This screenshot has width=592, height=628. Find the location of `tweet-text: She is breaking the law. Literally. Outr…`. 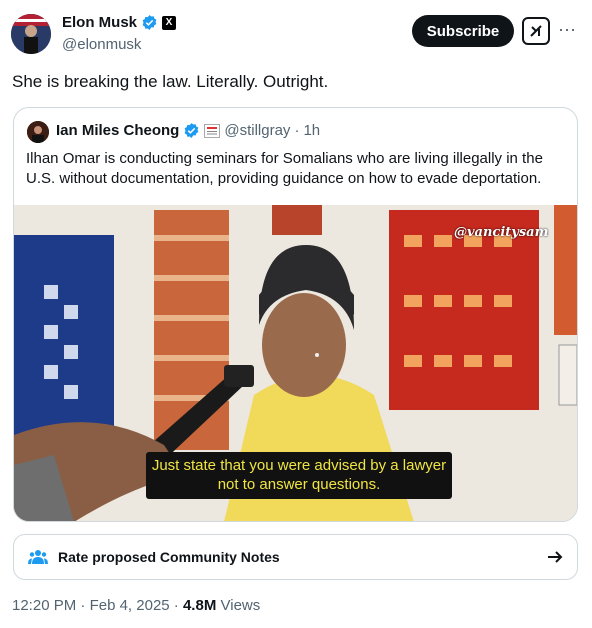

tweet-text: She is breaking the law. Literally. Outr… is located at coordinates (170, 81).